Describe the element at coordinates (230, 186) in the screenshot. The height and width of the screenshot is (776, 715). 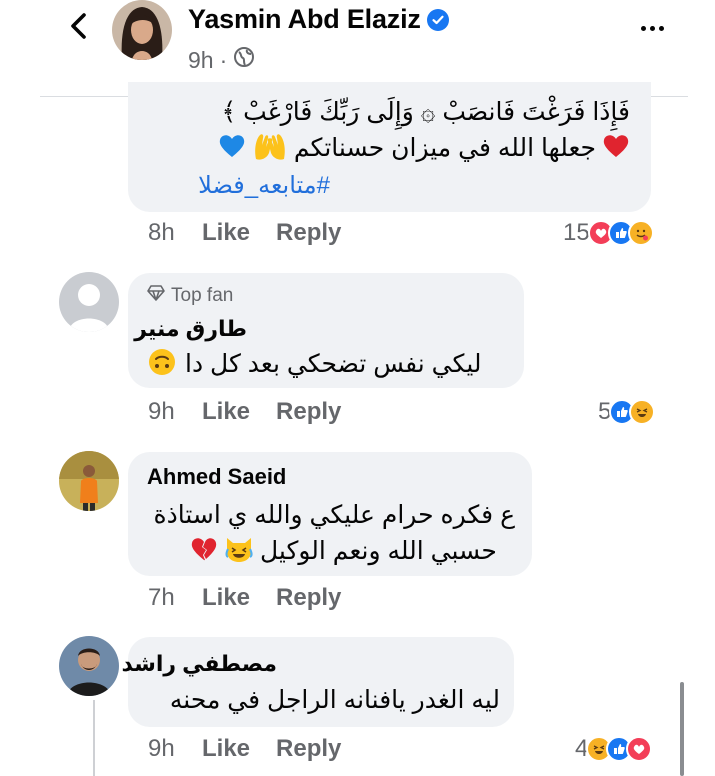
I see `hashtag-link: #متابعه_فضلا` at that location.